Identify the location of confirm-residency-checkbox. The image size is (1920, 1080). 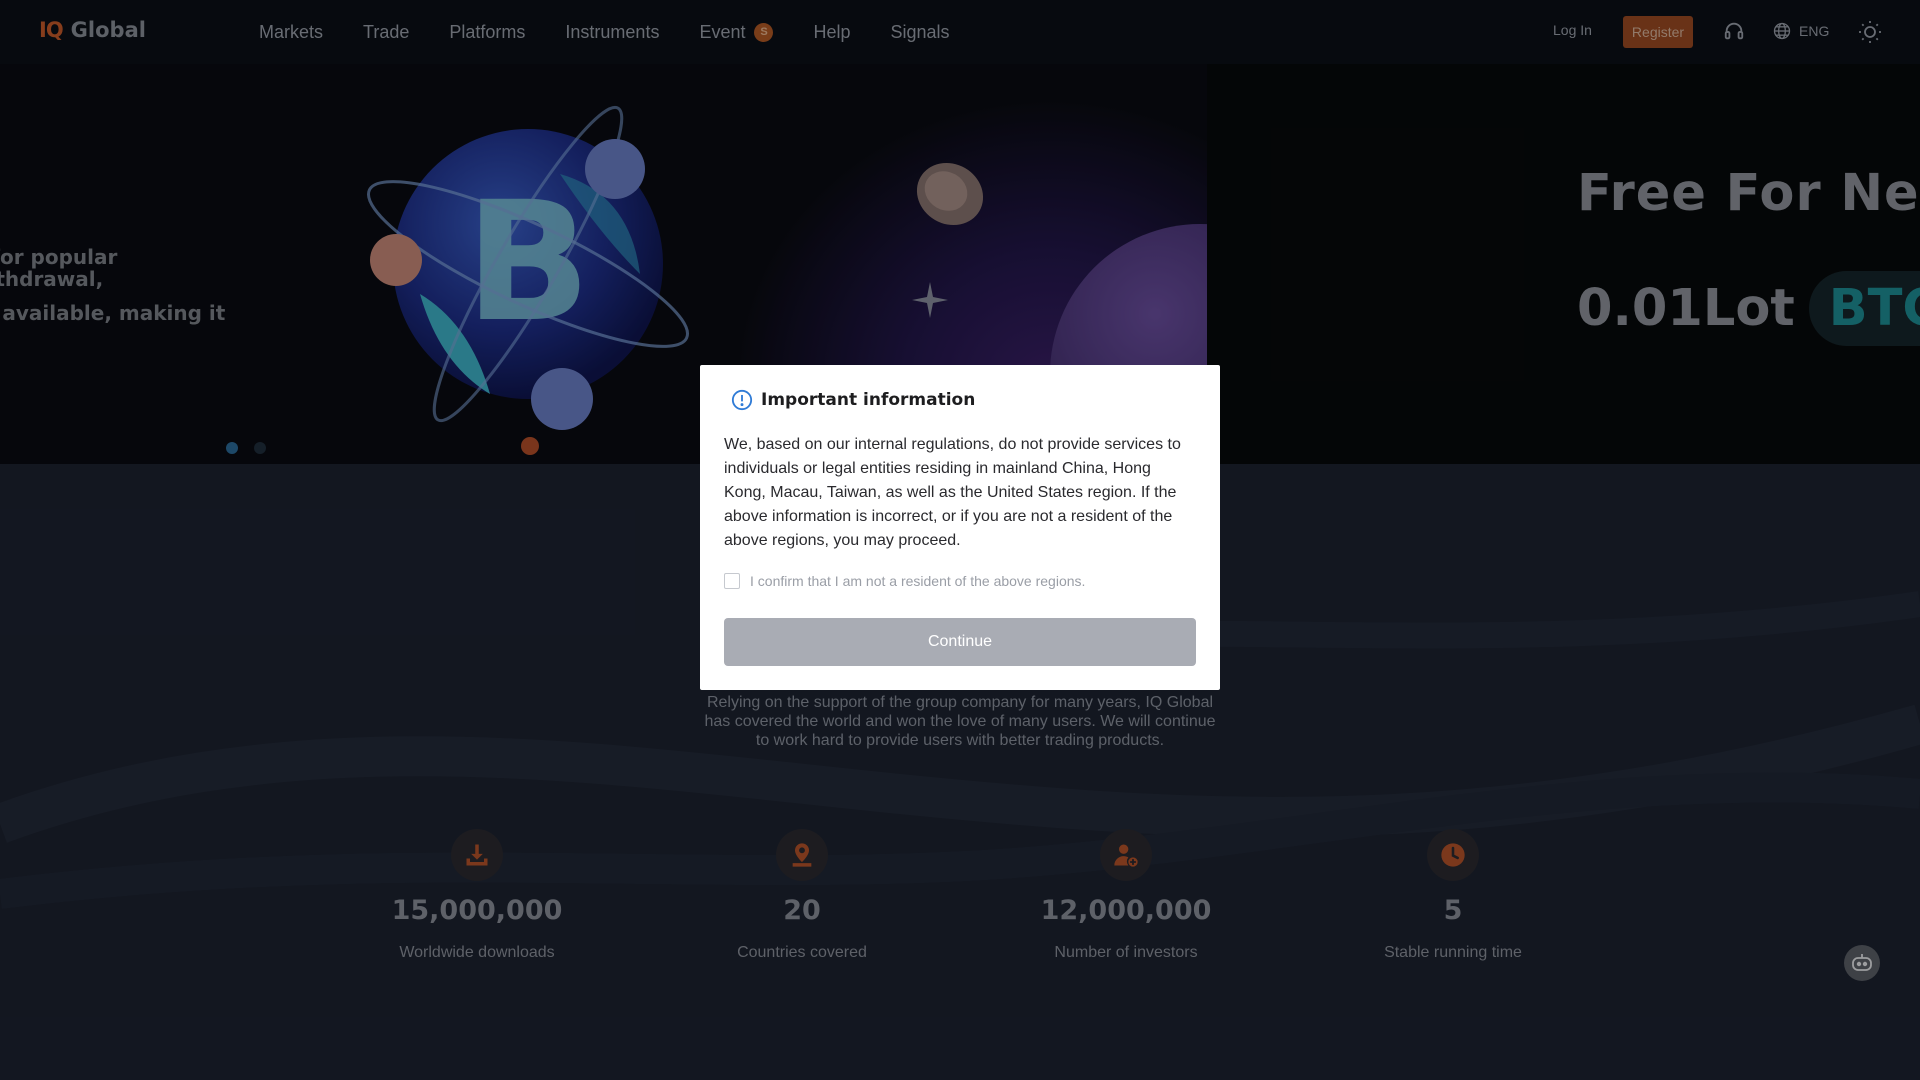
(732, 581).